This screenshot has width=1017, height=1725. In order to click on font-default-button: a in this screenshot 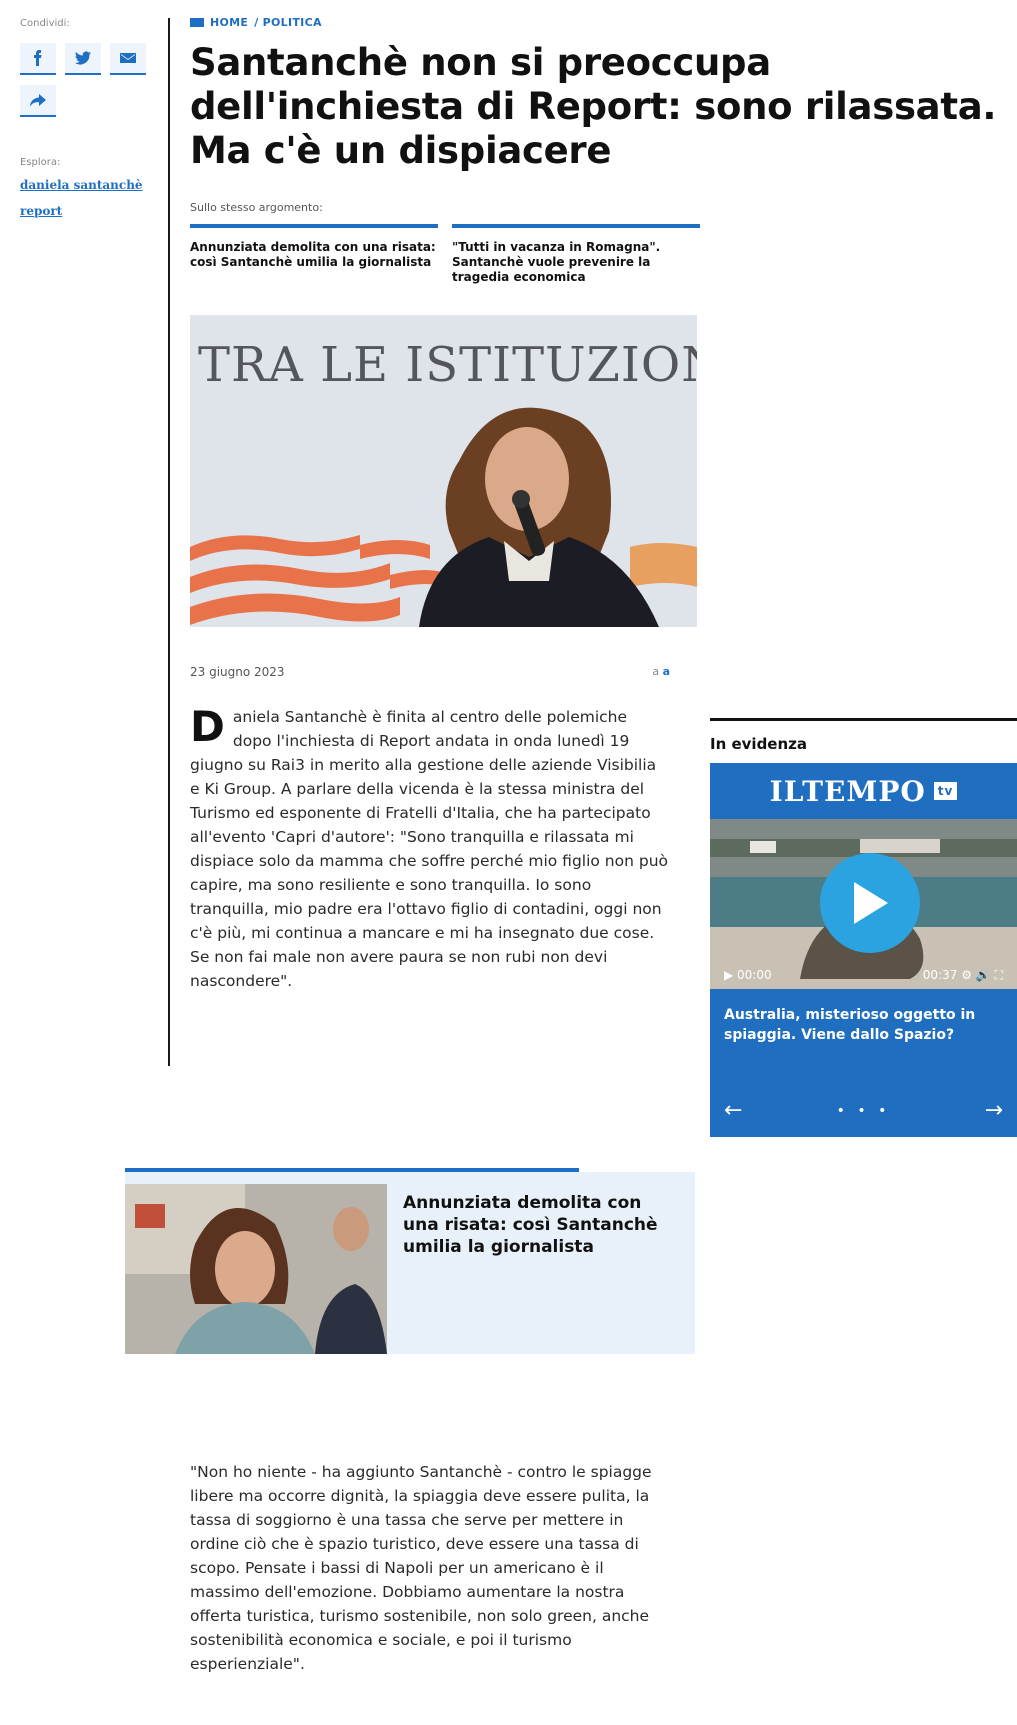, I will do `click(666, 671)`.